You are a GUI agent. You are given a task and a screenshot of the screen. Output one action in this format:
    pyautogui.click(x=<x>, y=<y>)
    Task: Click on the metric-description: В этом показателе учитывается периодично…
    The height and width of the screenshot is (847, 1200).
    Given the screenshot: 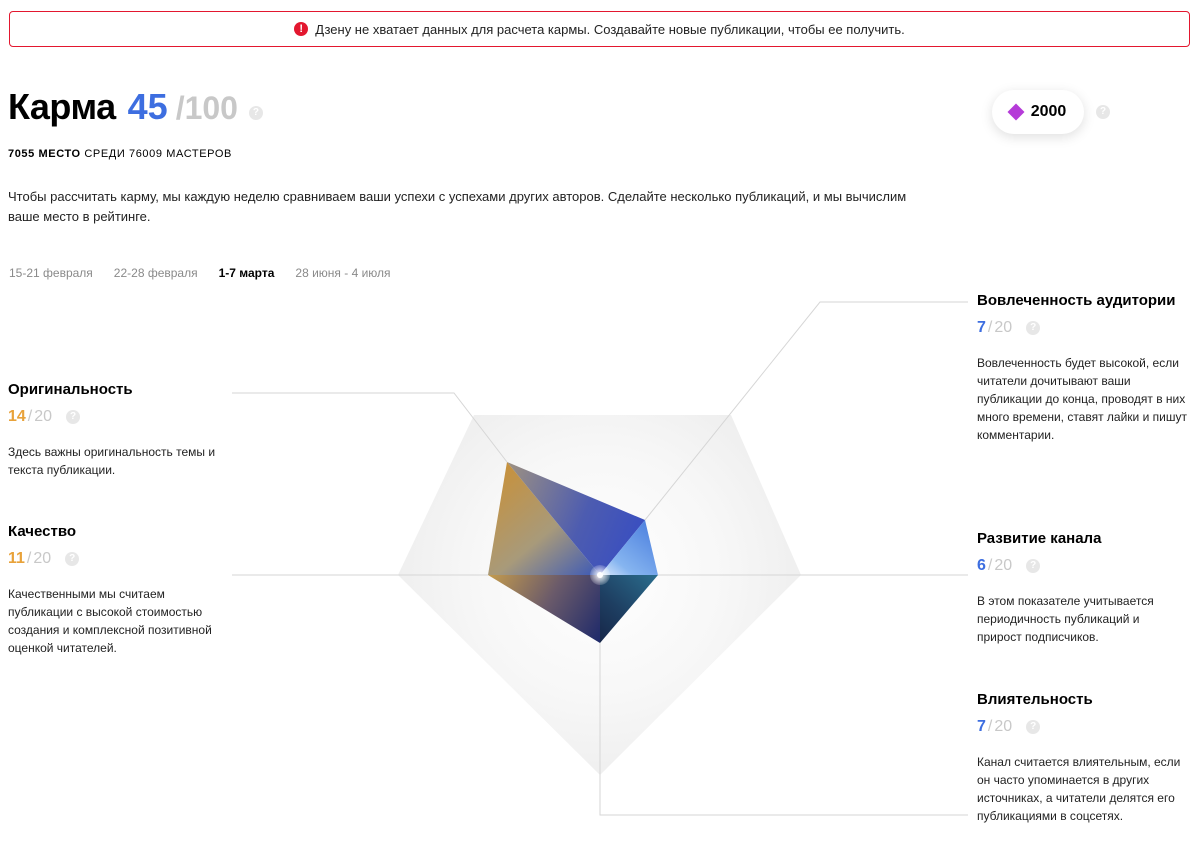 What is the action you would take?
    pyautogui.click(x=1065, y=619)
    